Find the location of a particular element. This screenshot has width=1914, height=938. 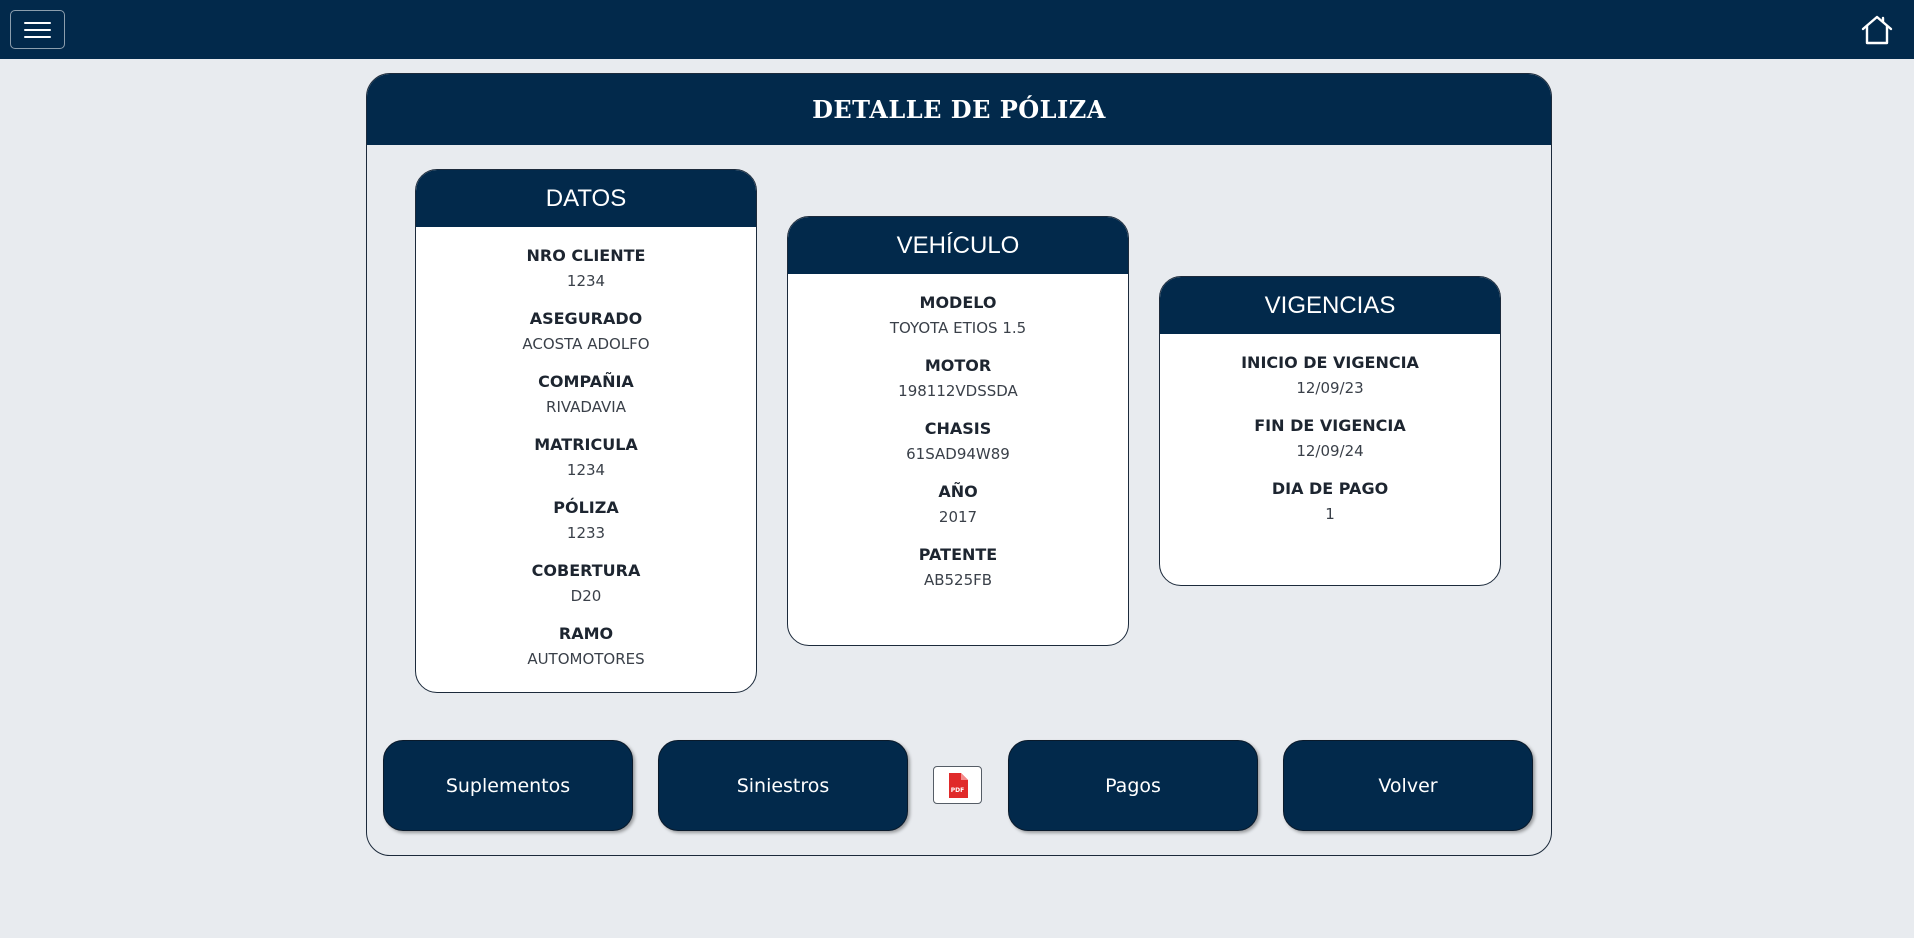

field-asegurado: ASEGURADO ACOSTA ADOLFO is located at coordinates (586, 339).